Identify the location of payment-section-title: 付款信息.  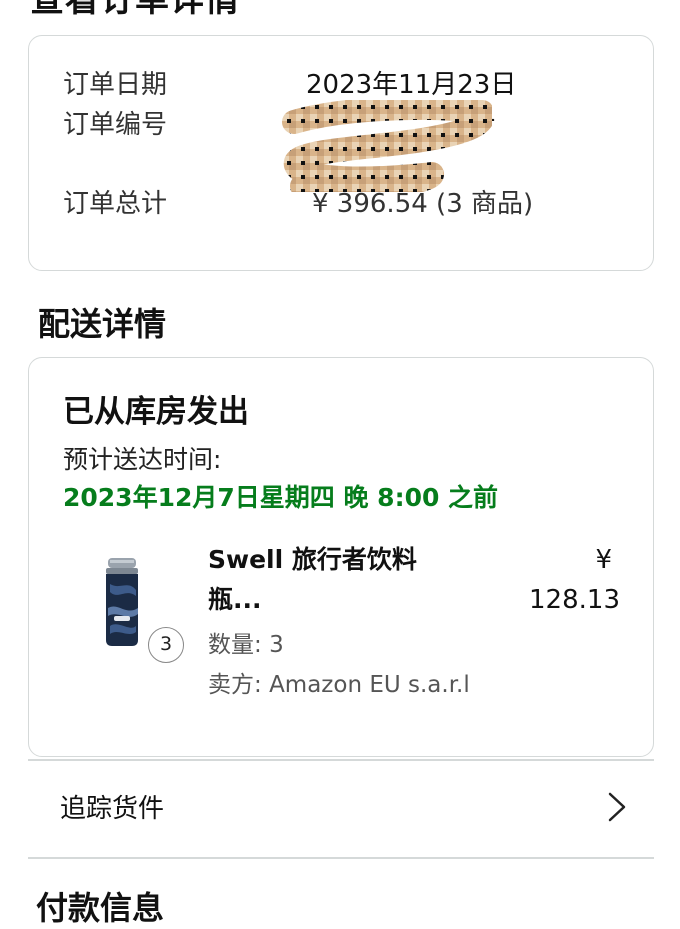
(100, 908).